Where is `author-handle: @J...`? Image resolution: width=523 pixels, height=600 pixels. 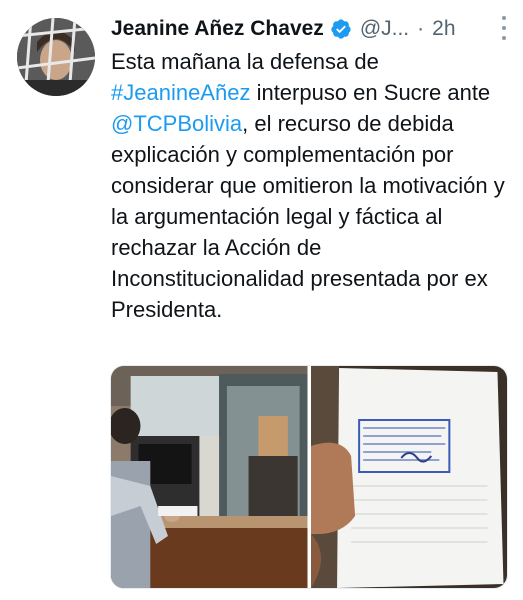
author-handle: @J... is located at coordinates (384, 29).